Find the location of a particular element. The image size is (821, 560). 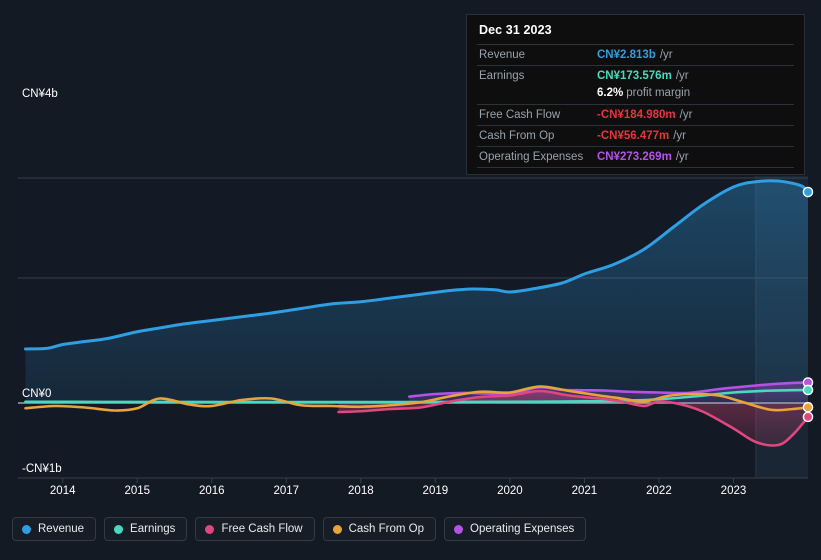

y-tick-label: CN¥0 is located at coordinates (37, 394).